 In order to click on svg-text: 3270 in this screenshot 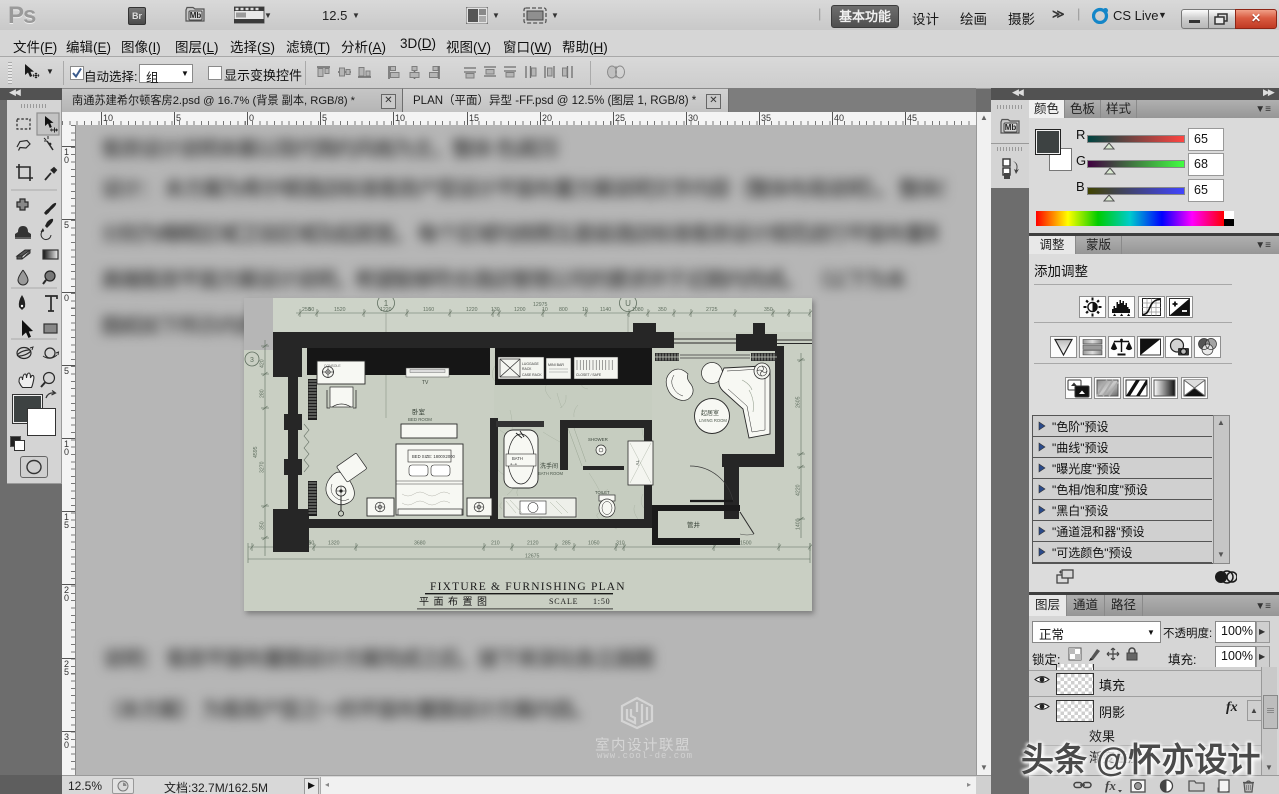, I will do `click(263, 467)`.